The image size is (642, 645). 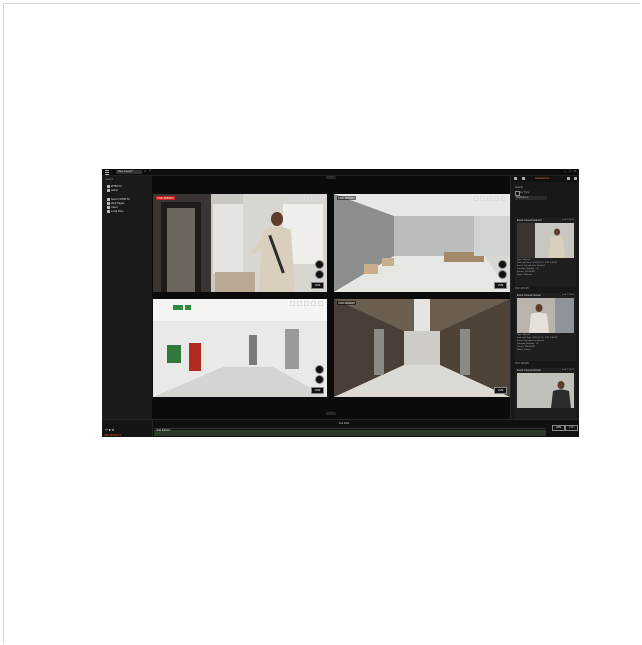 I want to click on event-title: Event: Access Granted, so click(x=529, y=220).